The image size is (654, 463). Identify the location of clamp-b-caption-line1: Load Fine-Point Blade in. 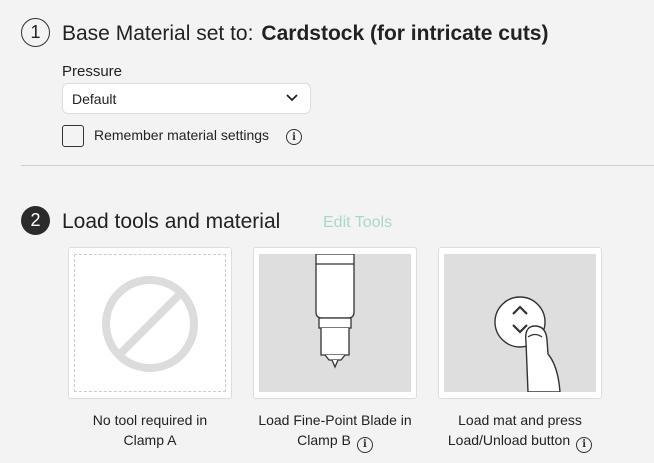
(335, 420).